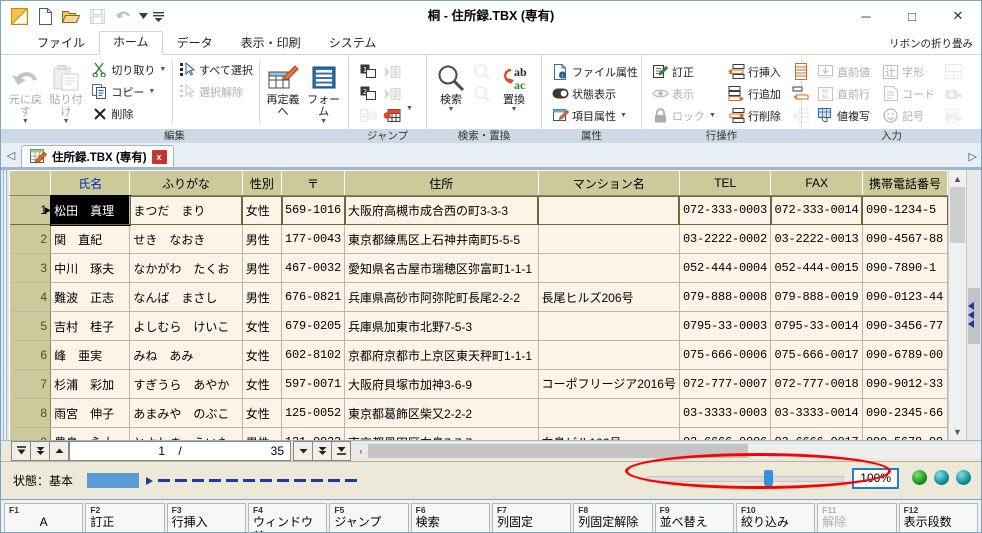 The image size is (982, 533). I want to click on row-number-cell: 1 ▶, so click(30, 210).